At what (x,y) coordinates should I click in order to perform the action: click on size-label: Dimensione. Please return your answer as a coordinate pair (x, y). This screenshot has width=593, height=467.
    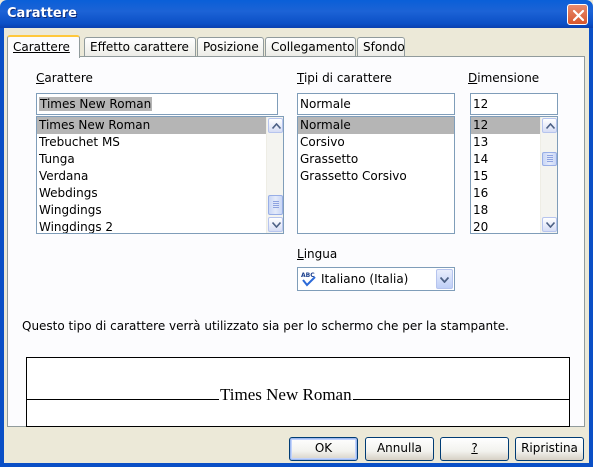
    Looking at the image, I should click on (504, 78).